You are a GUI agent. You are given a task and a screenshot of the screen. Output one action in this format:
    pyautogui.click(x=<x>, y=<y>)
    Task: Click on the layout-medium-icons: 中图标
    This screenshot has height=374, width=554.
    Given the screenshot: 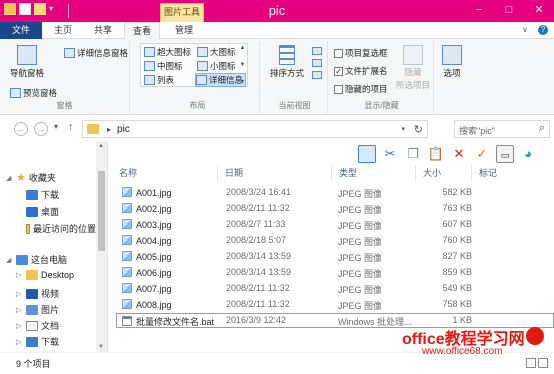 What is the action you would take?
    pyautogui.click(x=163, y=66)
    